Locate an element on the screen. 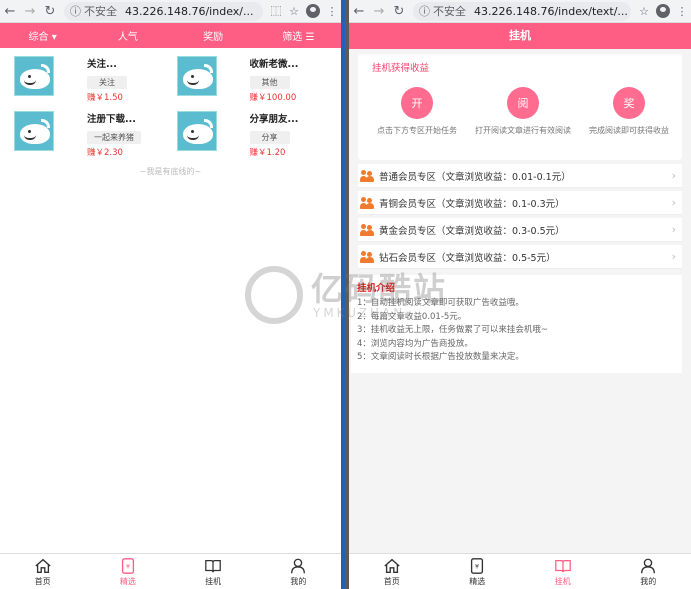 The image size is (691, 589). task-tag: 其他 is located at coordinates (269, 82).